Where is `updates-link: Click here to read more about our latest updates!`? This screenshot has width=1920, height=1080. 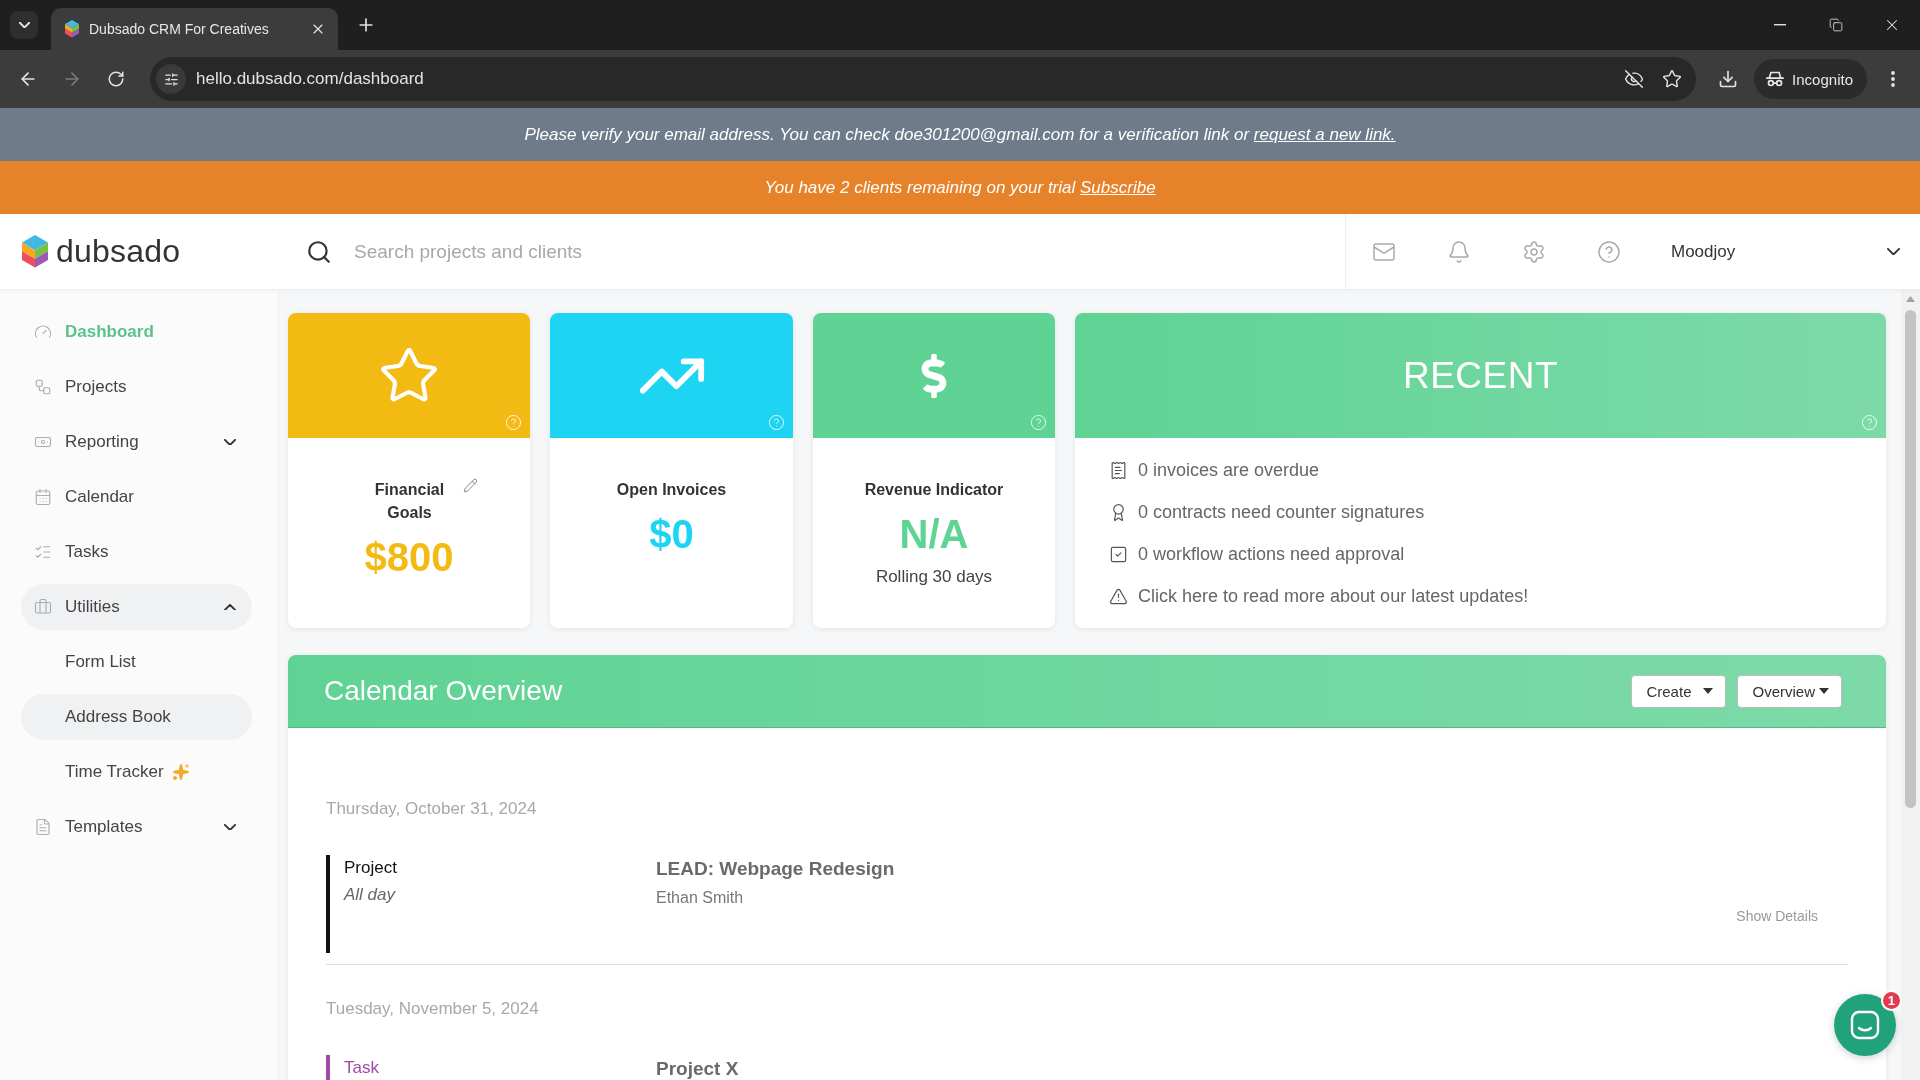
updates-link: Click here to read more about our latest updates! is located at coordinates (1333, 596).